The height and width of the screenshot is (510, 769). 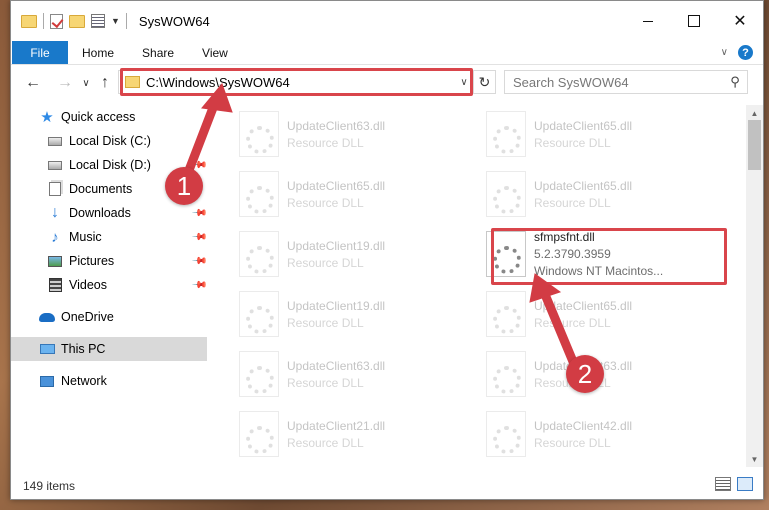 I want to click on tab-file: File, so click(x=40, y=52).